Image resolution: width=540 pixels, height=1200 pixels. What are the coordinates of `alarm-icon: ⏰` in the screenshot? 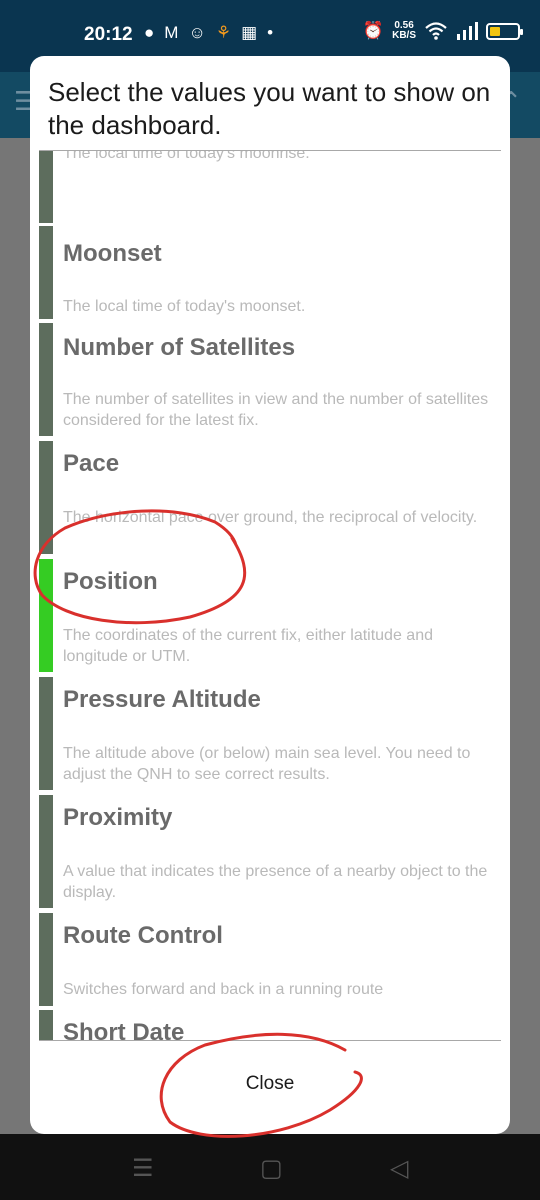 It's located at (373, 30).